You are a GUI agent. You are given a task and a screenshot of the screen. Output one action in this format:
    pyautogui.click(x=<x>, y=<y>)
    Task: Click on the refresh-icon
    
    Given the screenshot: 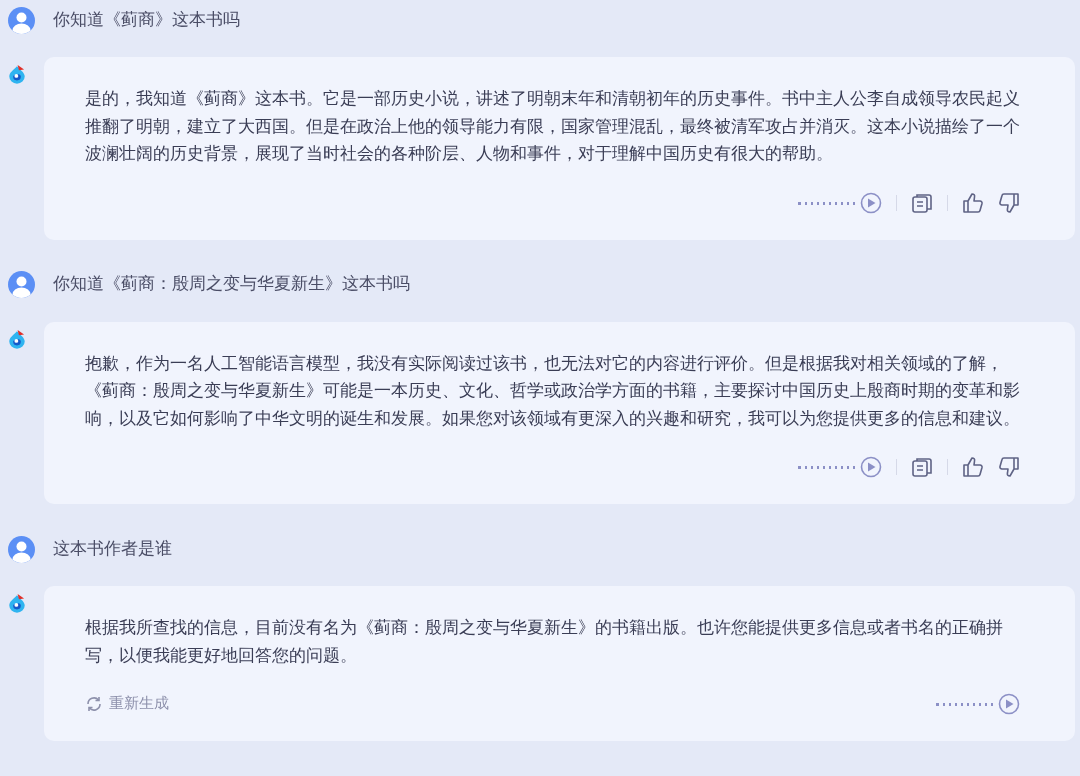 What is the action you would take?
    pyautogui.click(x=94, y=704)
    